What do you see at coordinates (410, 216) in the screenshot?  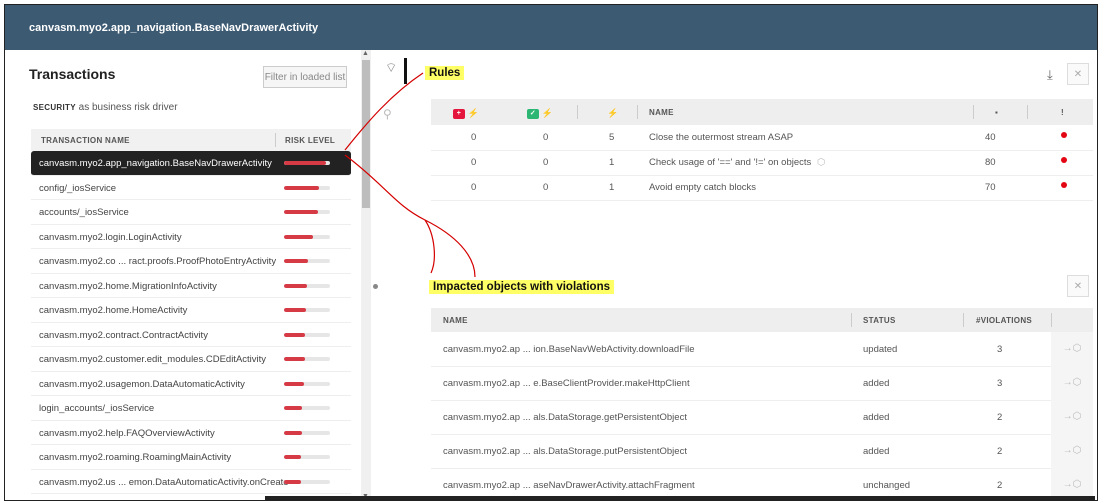 I see `annotation-arrow-to-impacted` at bounding box center [410, 216].